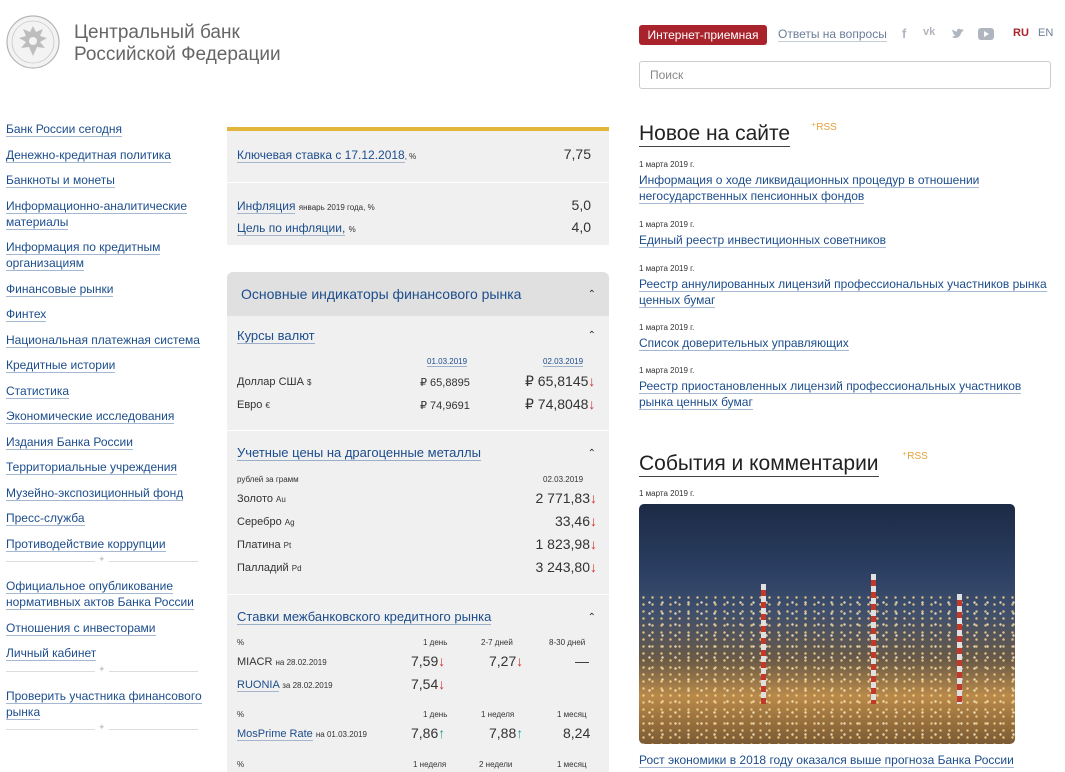  I want to click on news-item: Единый реестр инвестиционных советников, so click(844, 240).